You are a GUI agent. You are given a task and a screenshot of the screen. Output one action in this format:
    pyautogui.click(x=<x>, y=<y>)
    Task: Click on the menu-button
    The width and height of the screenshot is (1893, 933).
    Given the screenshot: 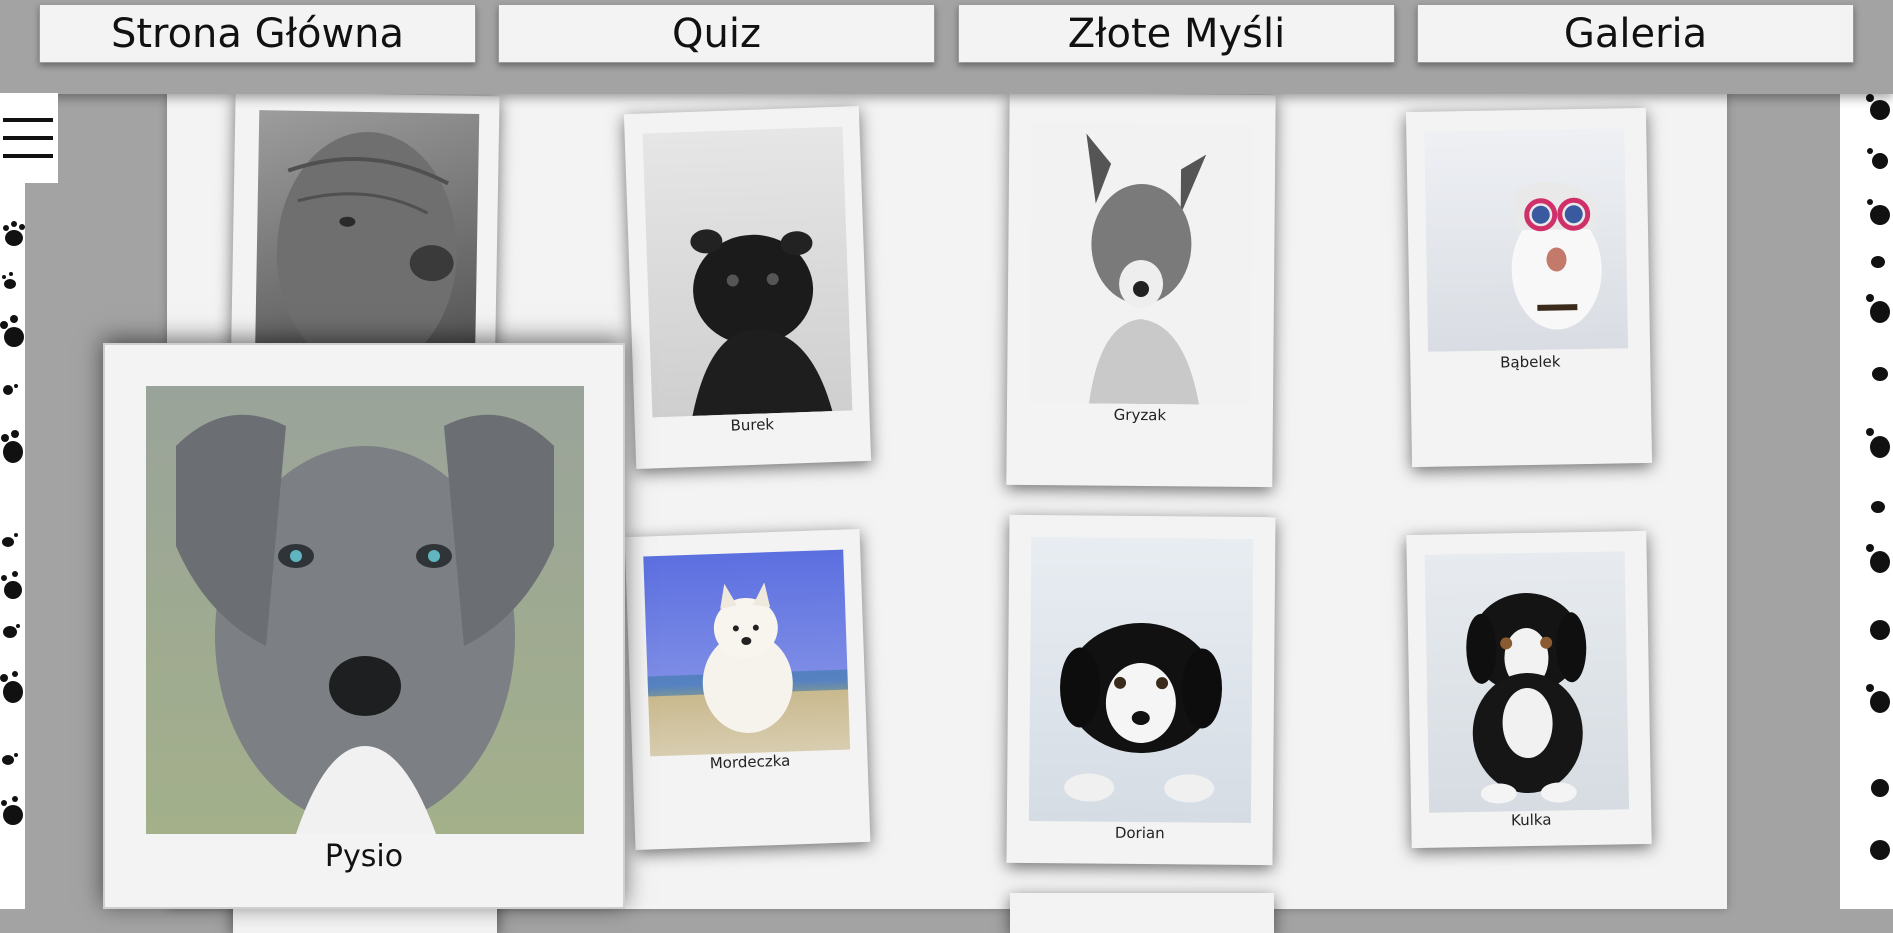 What is the action you would take?
    pyautogui.click(x=29, y=138)
    